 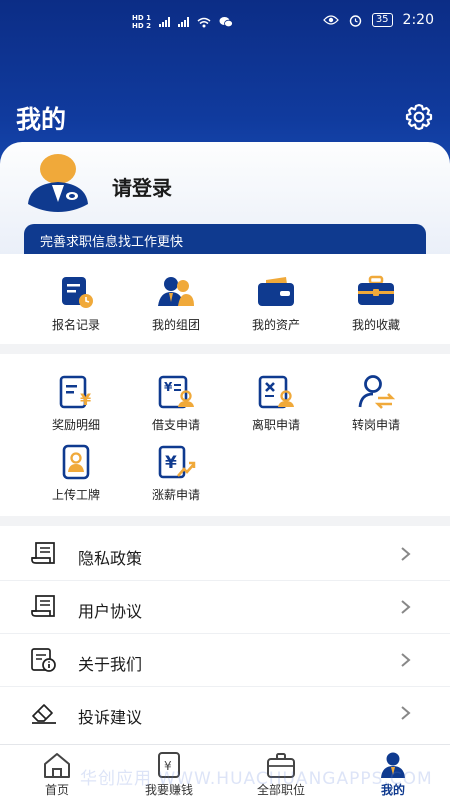 I want to click on service-item-advance-apply: ¥ 借支申请, so click(x=176, y=403).